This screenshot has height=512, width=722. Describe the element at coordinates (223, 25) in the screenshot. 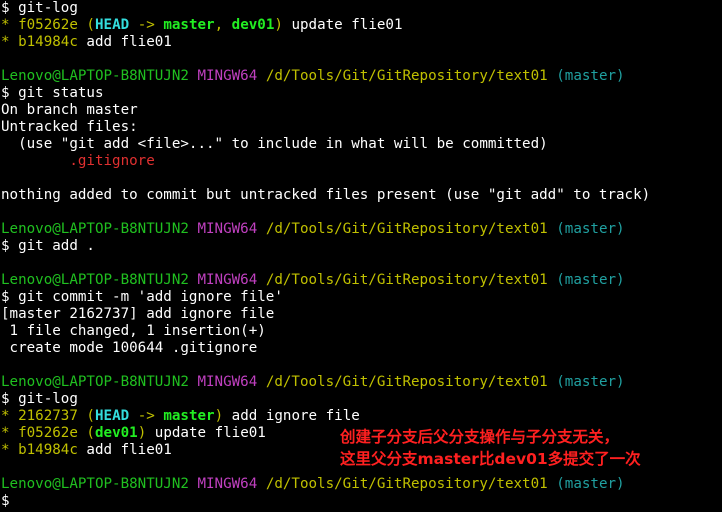

I see `ref-comma: ,` at that location.